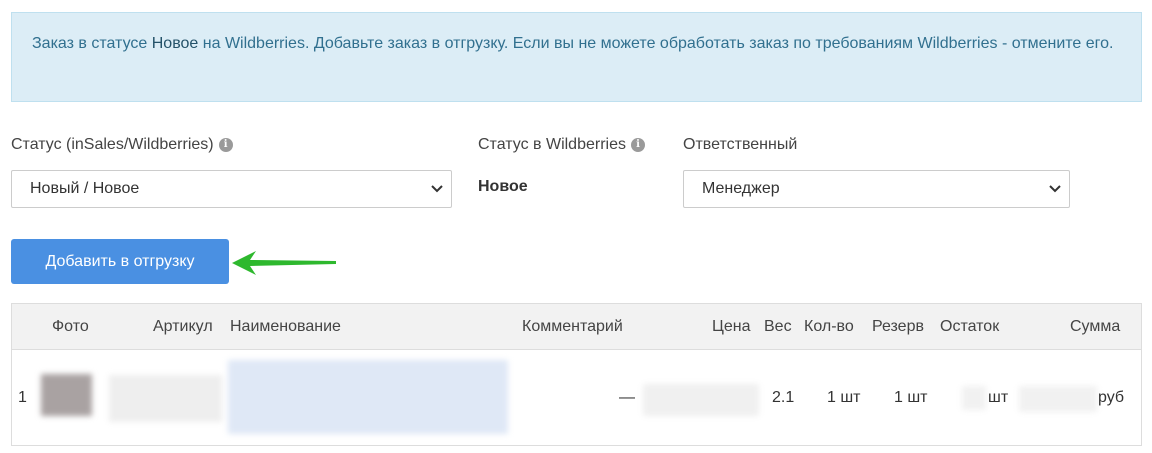 The image size is (1152, 453). What do you see at coordinates (552, 144) in the screenshot?
I see `wb-status-label-text: Статус в Wildberries` at bounding box center [552, 144].